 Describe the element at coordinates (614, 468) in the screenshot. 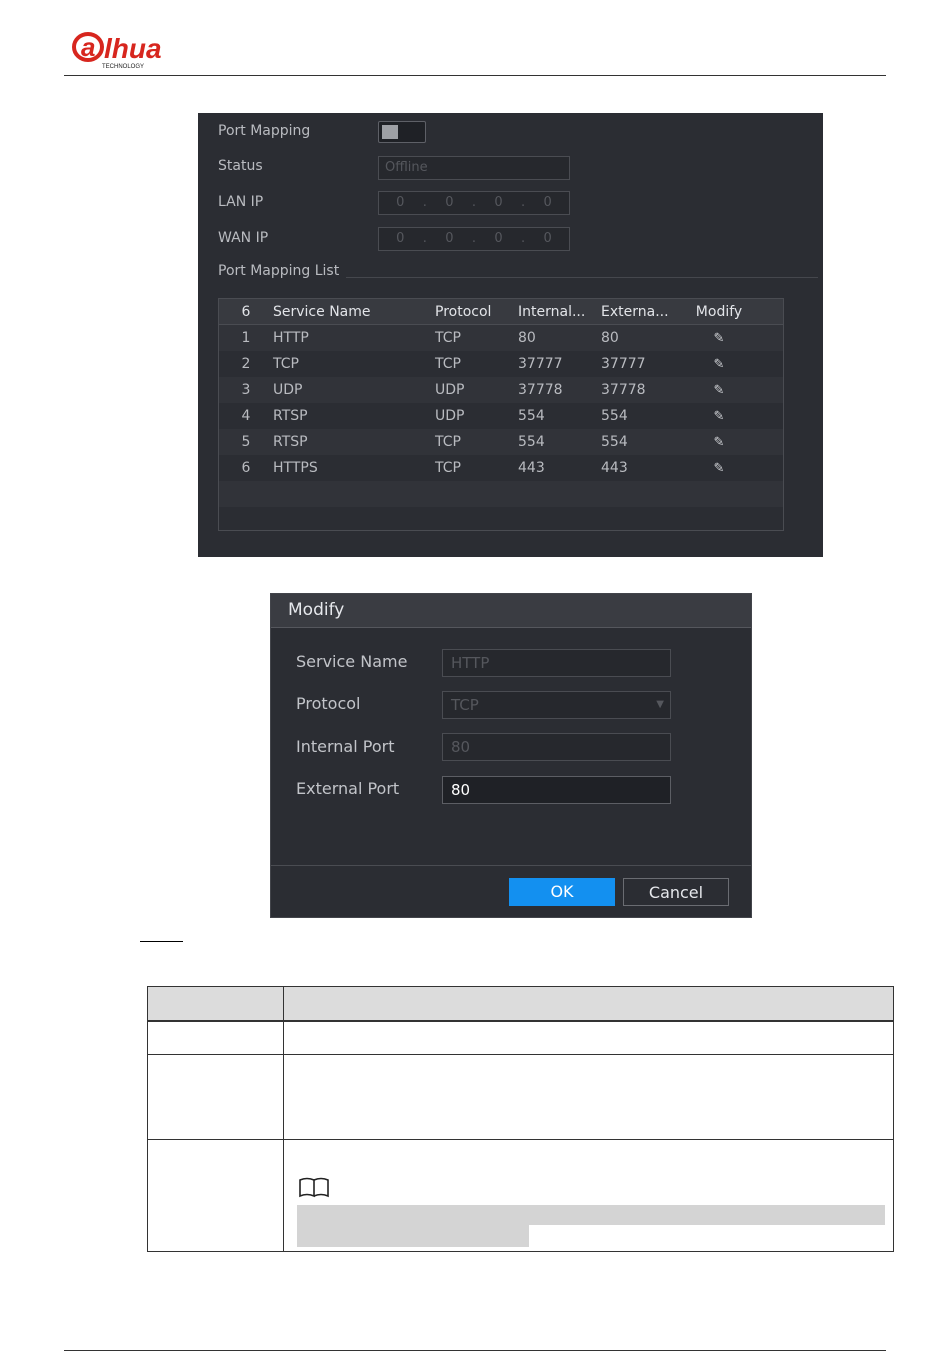

I see `row-external-port: 443` at that location.